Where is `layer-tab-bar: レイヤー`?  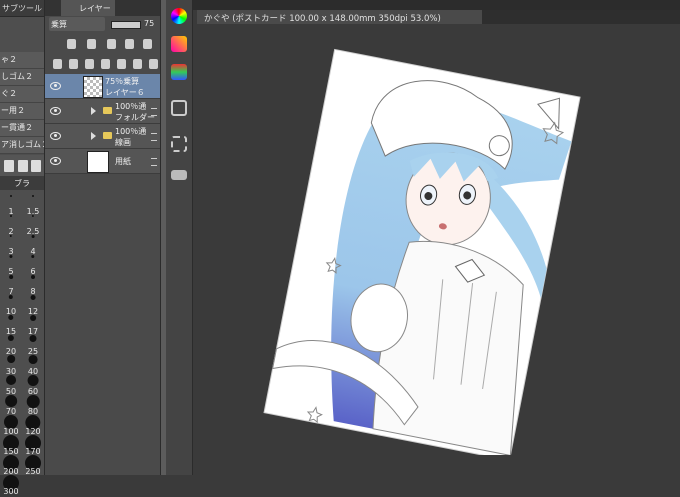 layer-tab-bar: レイヤー is located at coordinates (102, 8).